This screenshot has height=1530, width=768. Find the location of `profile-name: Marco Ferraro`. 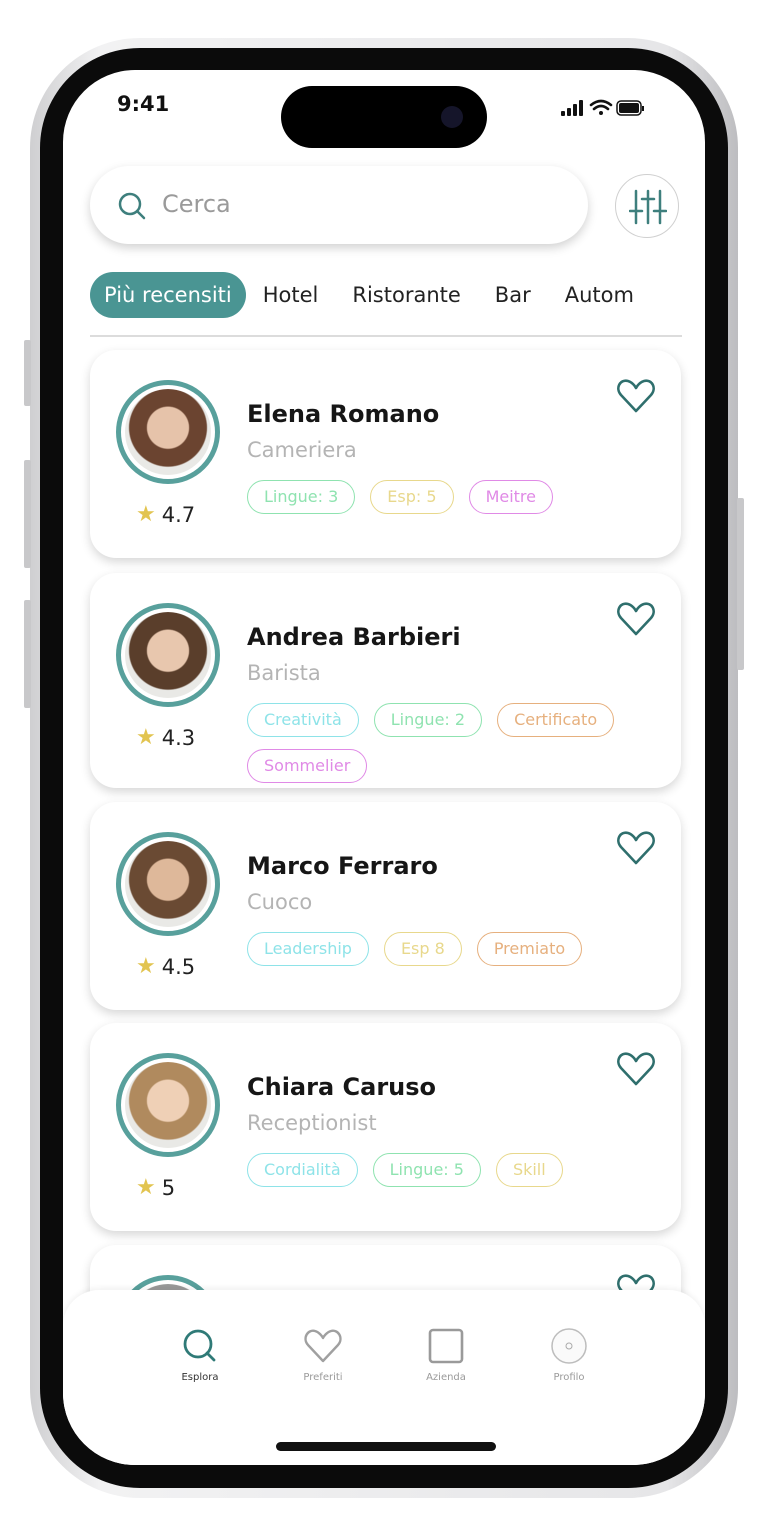

profile-name: Marco Ferraro is located at coordinates (342, 866).